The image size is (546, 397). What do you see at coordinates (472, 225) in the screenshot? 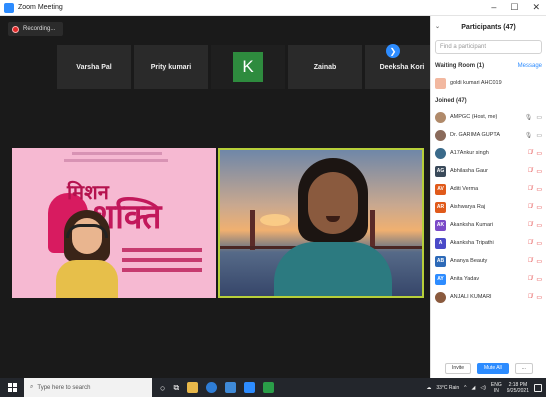
I see `participant-name: Akanksha Kumari` at bounding box center [472, 225].